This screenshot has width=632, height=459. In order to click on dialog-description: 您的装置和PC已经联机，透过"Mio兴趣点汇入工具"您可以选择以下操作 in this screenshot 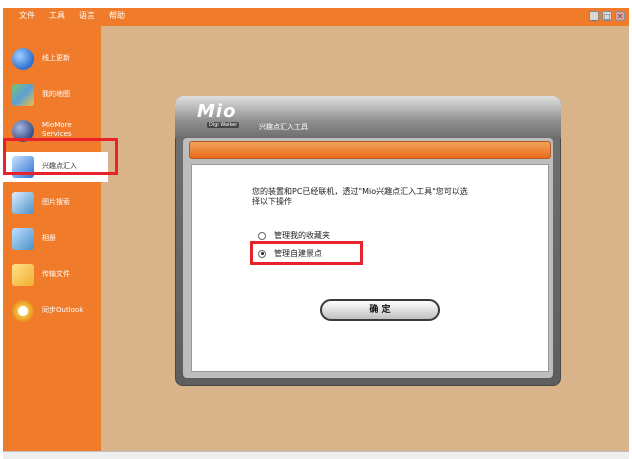, I will do `click(360, 196)`.